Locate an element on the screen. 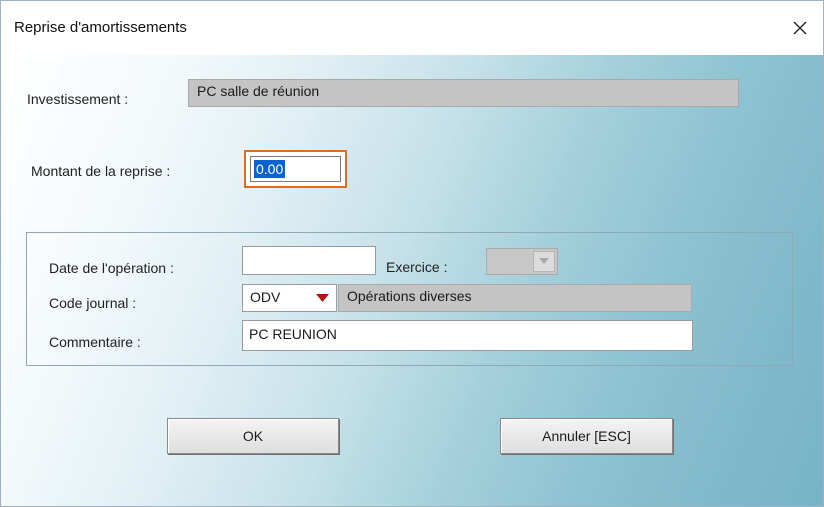  close-icon is located at coordinates (800, 28).